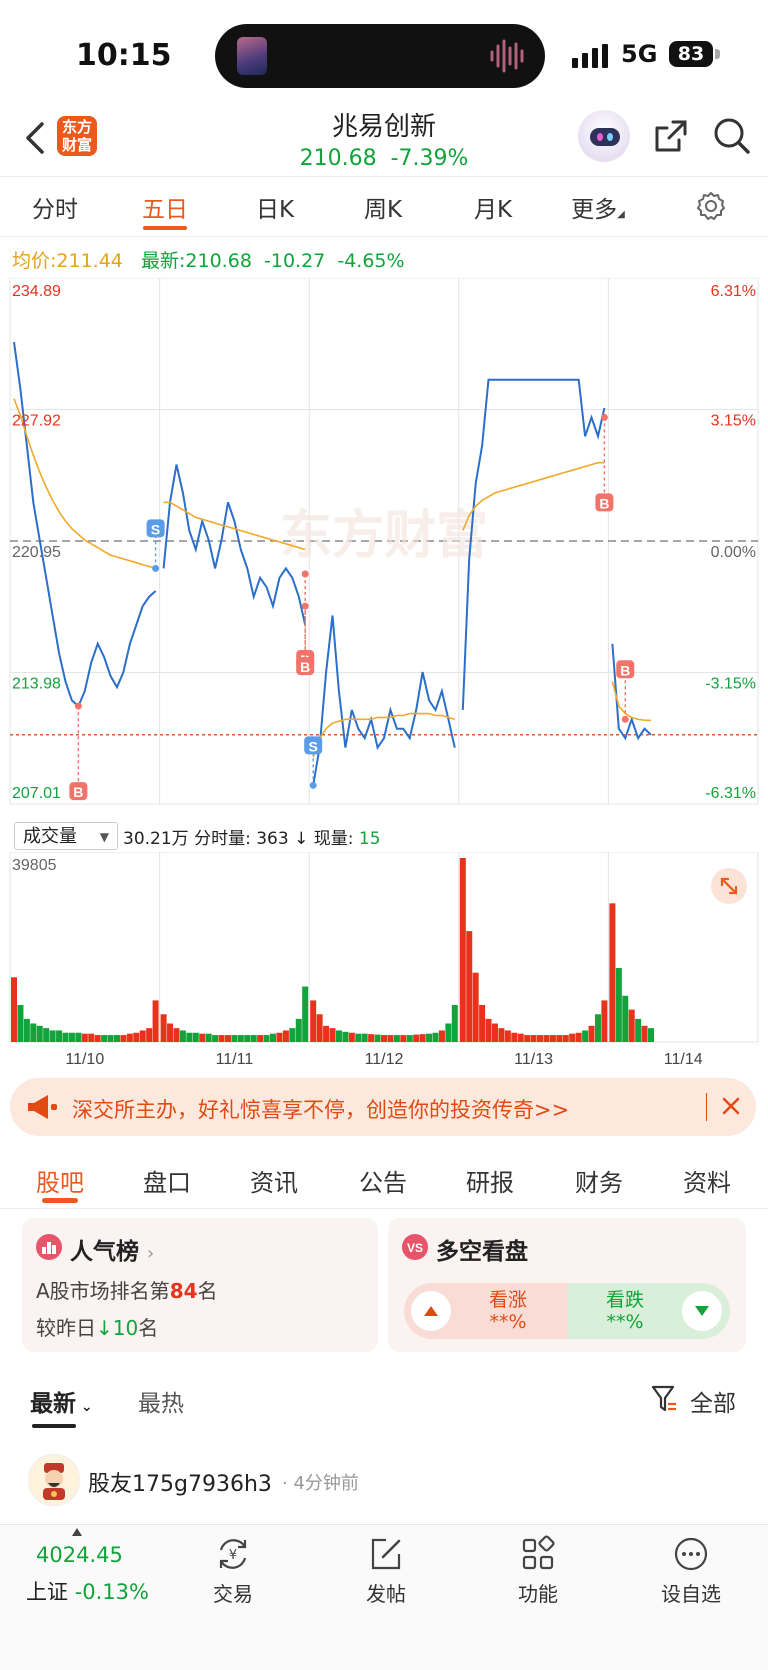 This screenshot has height=1670, width=768. I want to click on current-volume-label: 现量:, so click(333, 839).